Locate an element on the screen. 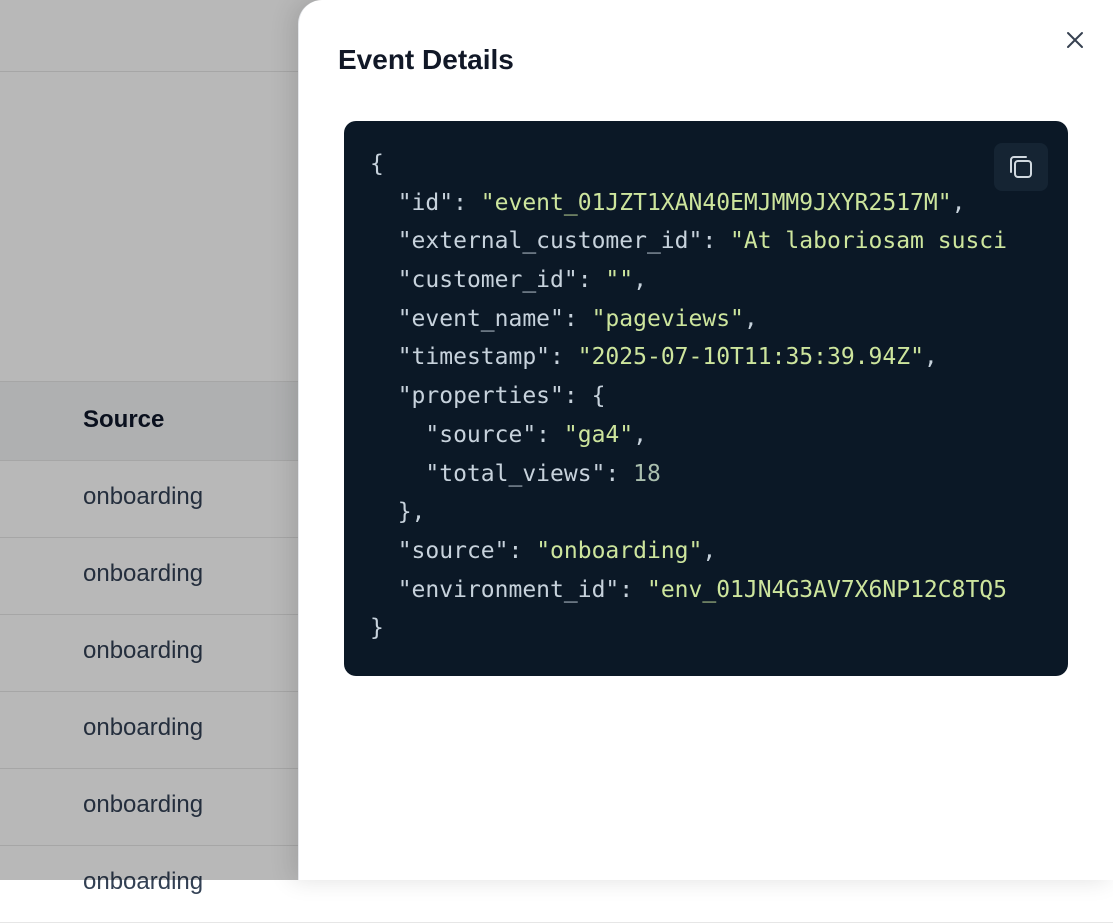 The width and height of the screenshot is (1113, 923). json-string: "env_01JN4G3AV7X6NP12C8TQ5 is located at coordinates (826, 589).